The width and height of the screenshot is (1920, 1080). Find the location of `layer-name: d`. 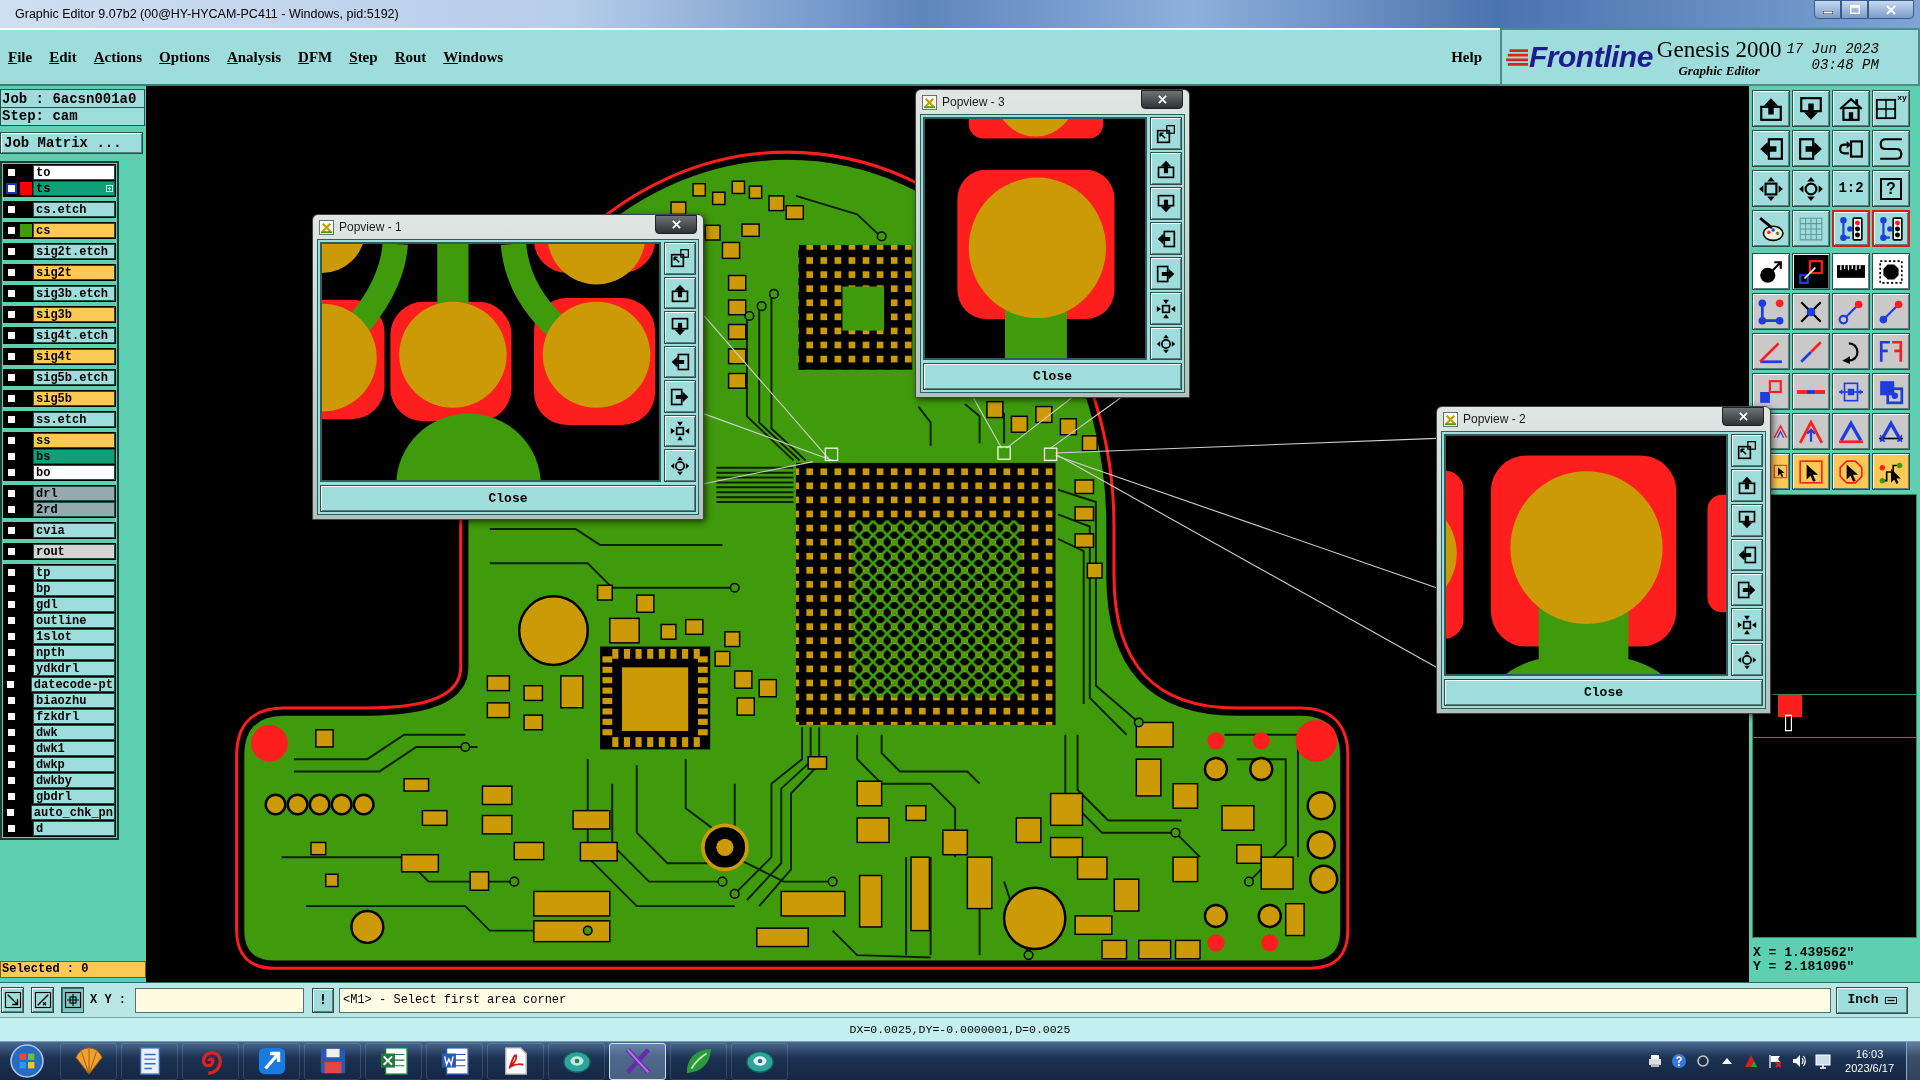

layer-name: d is located at coordinates (74, 828).